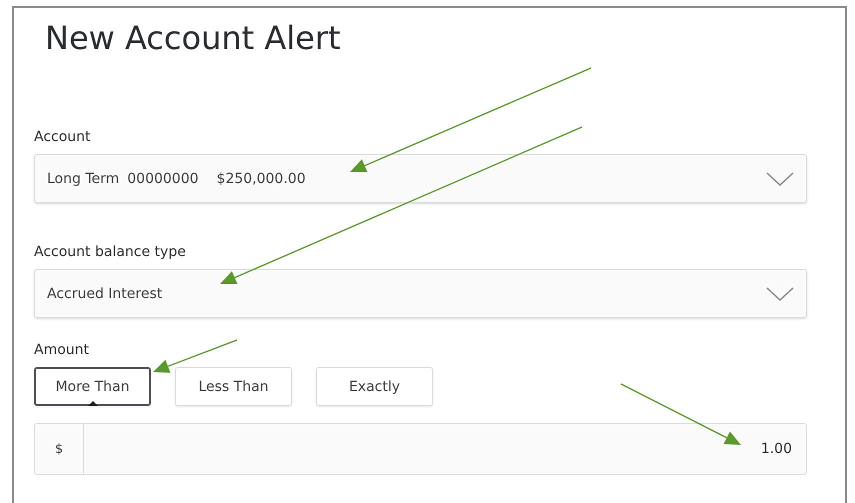 The height and width of the screenshot is (503, 855). Describe the element at coordinates (233, 386) in the screenshot. I see `comparison-button: Less Than` at that location.